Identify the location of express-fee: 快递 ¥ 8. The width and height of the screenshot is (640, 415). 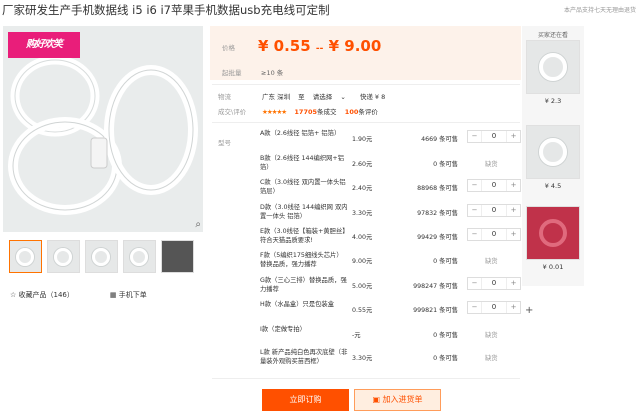
(372, 97).